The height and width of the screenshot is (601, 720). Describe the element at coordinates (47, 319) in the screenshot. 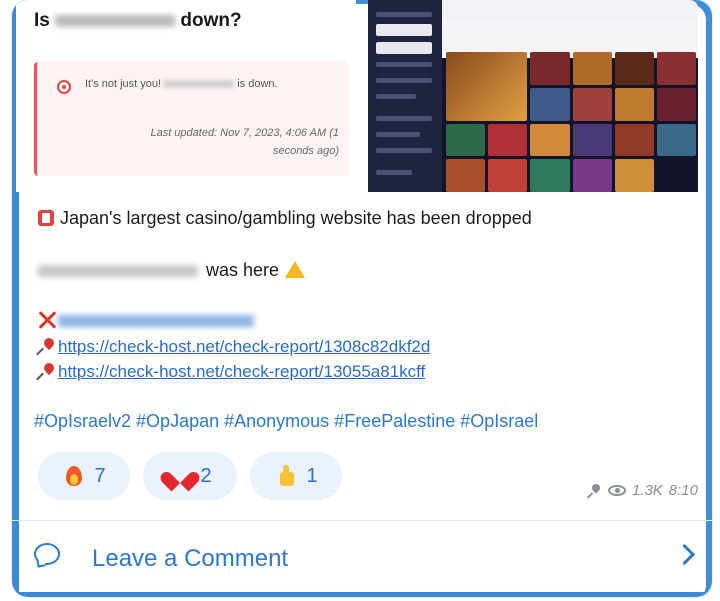

I see `cross-mark-icon` at that location.